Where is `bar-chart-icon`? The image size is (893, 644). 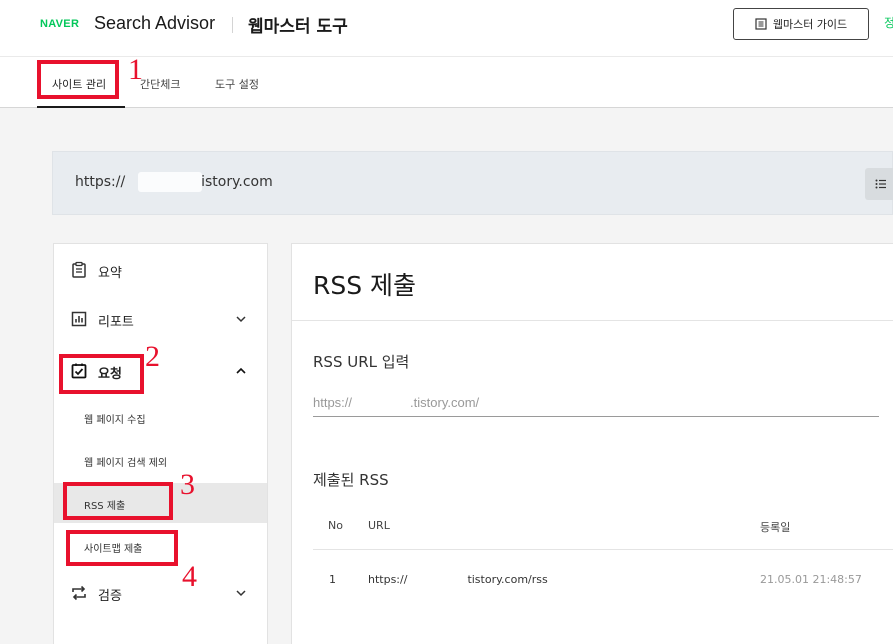
bar-chart-icon is located at coordinates (79, 319).